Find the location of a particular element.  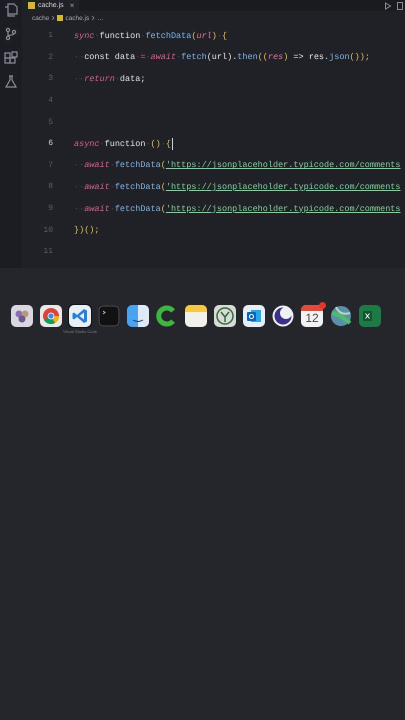

line-number: 6 is located at coordinates (50, 143).